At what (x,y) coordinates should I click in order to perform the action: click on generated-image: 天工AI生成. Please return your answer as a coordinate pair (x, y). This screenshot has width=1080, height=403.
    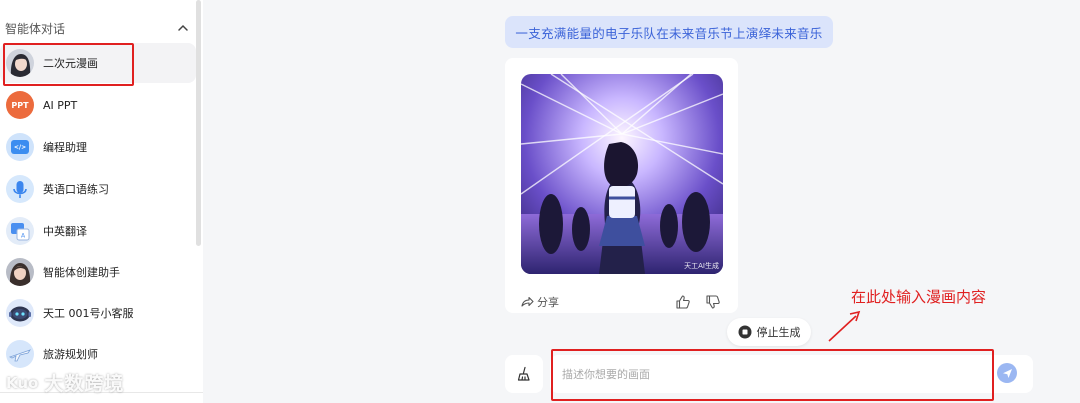
    Looking at the image, I should click on (622, 174).